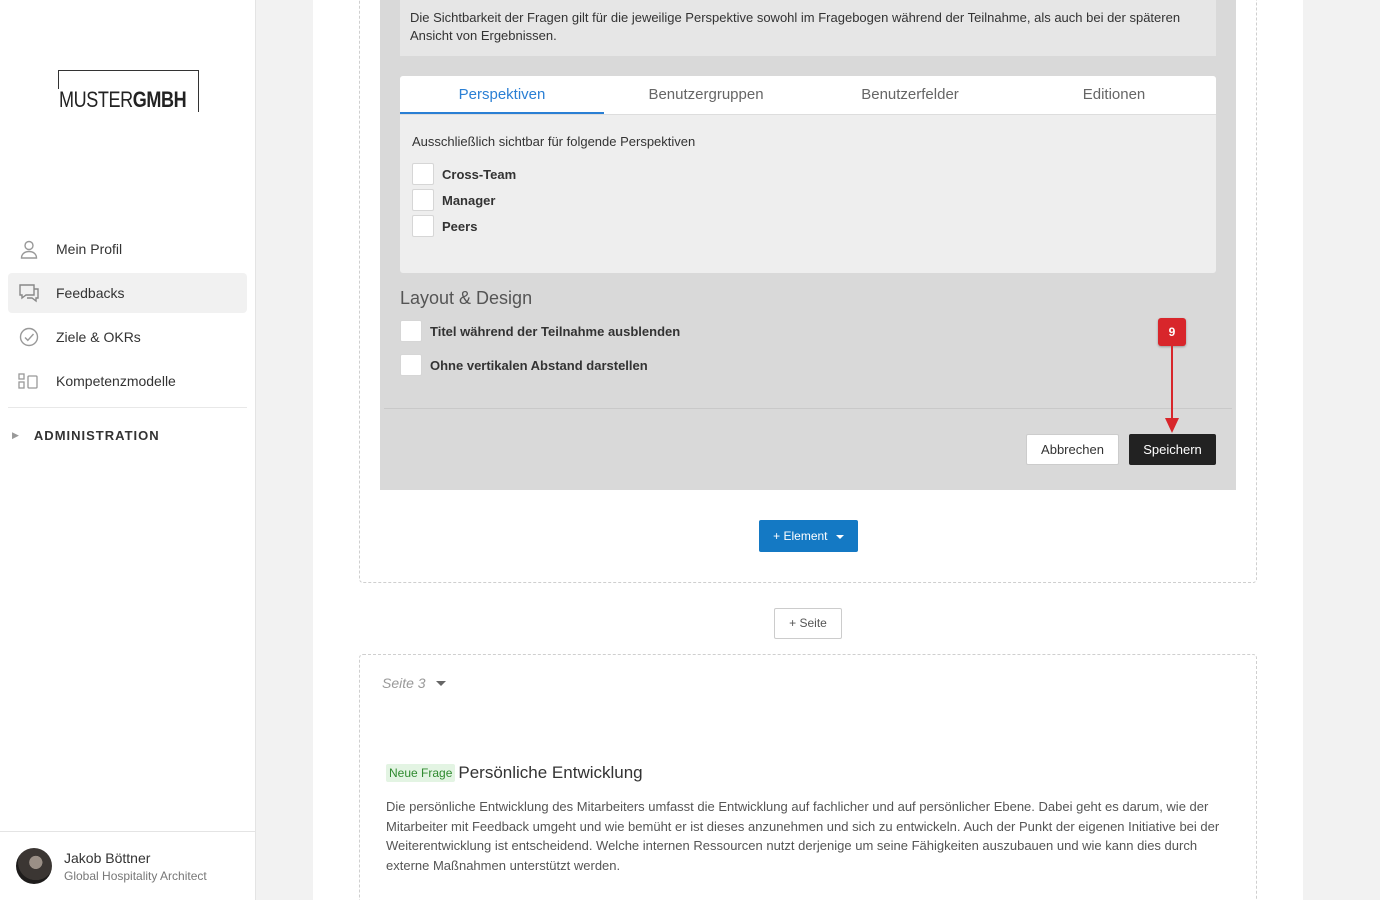 This screenshot has width=1380, height=900. What do you see at coordinates (34, 866) in the screenshot?
I see `avatar` at bounding box center [34, 866].